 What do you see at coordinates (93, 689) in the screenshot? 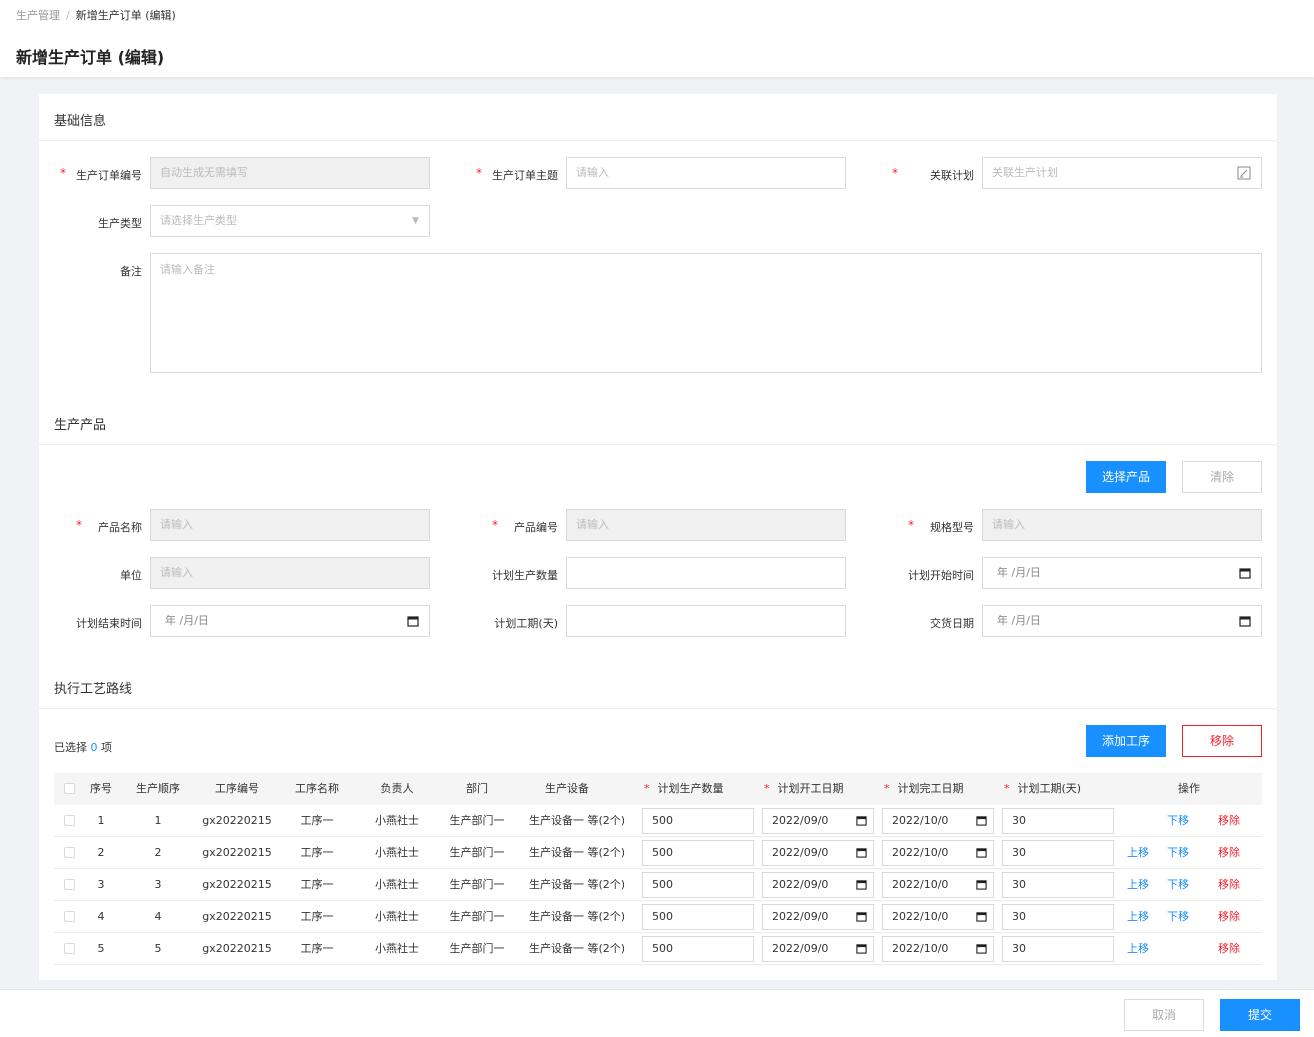
I see `section-title-route: 执行工艺路线` at bounding box center [93, 689].